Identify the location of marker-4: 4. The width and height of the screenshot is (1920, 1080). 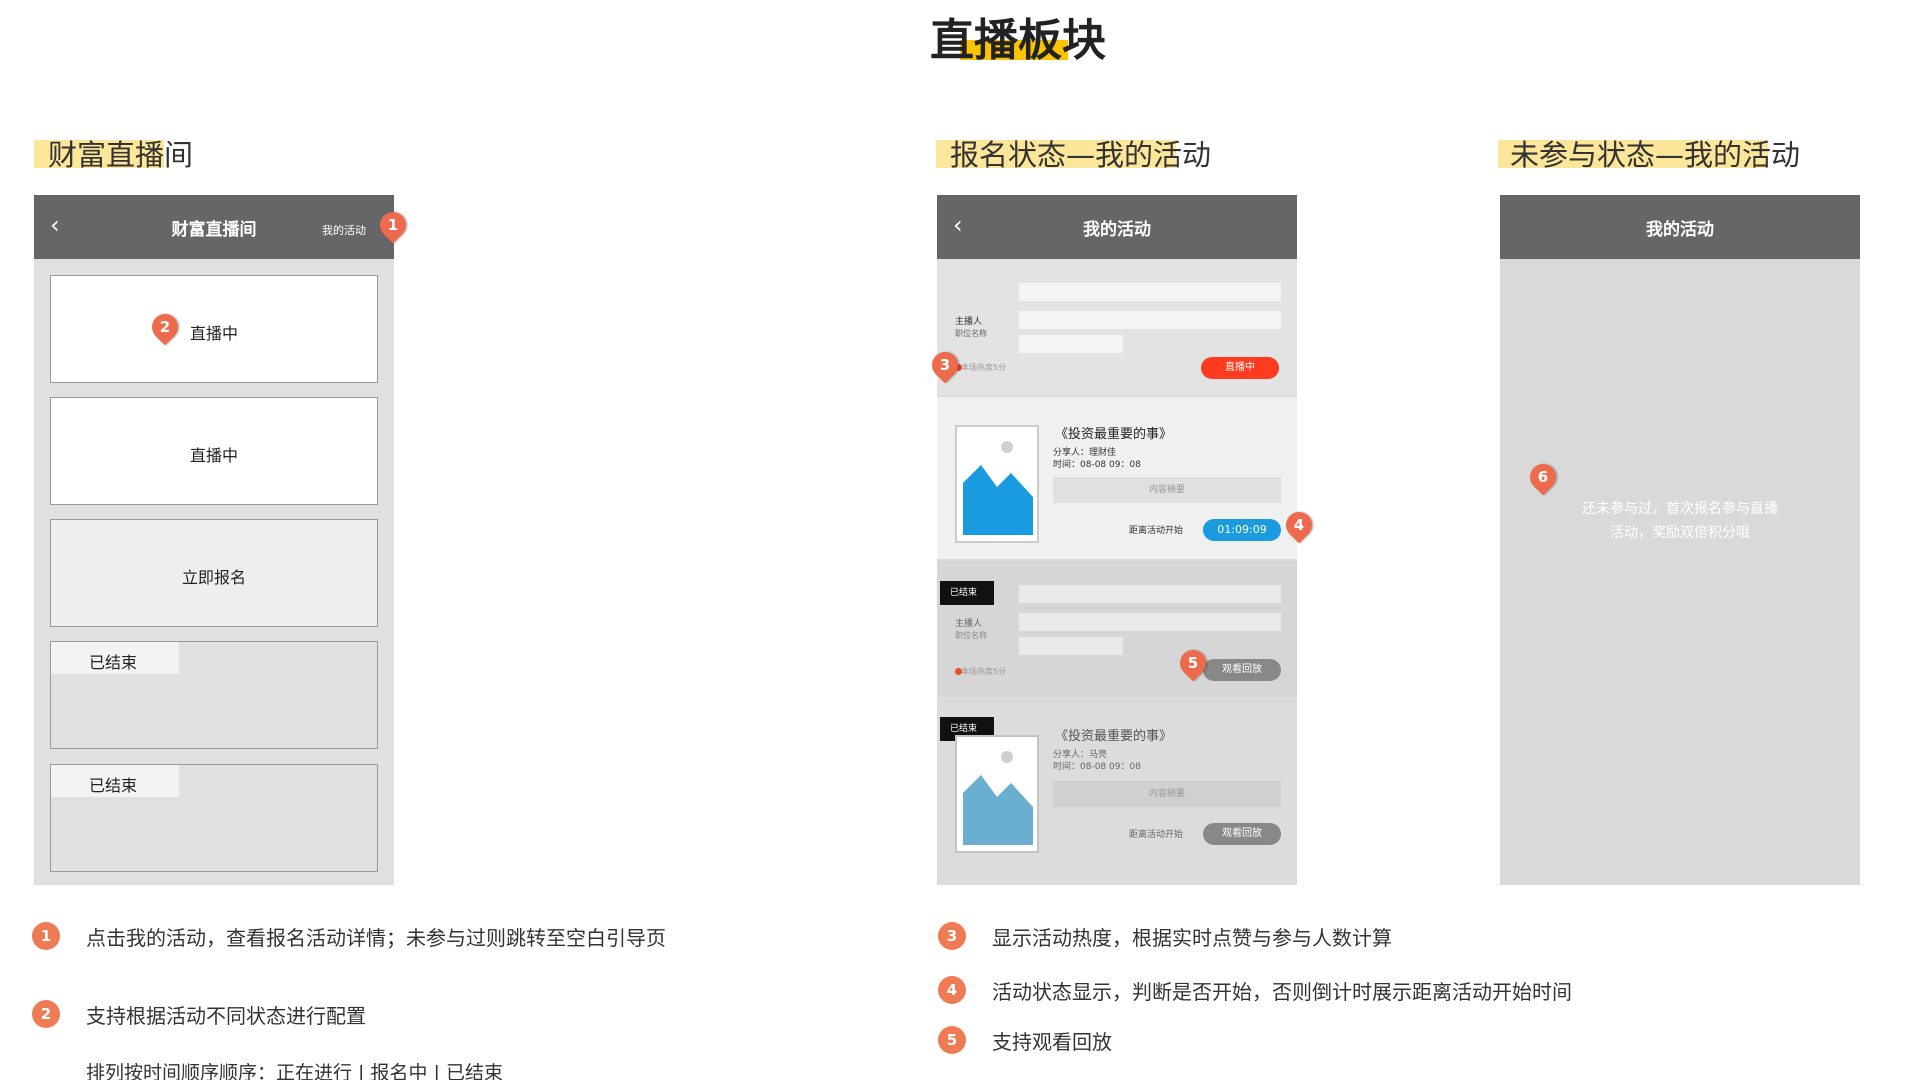
(1299, 525).